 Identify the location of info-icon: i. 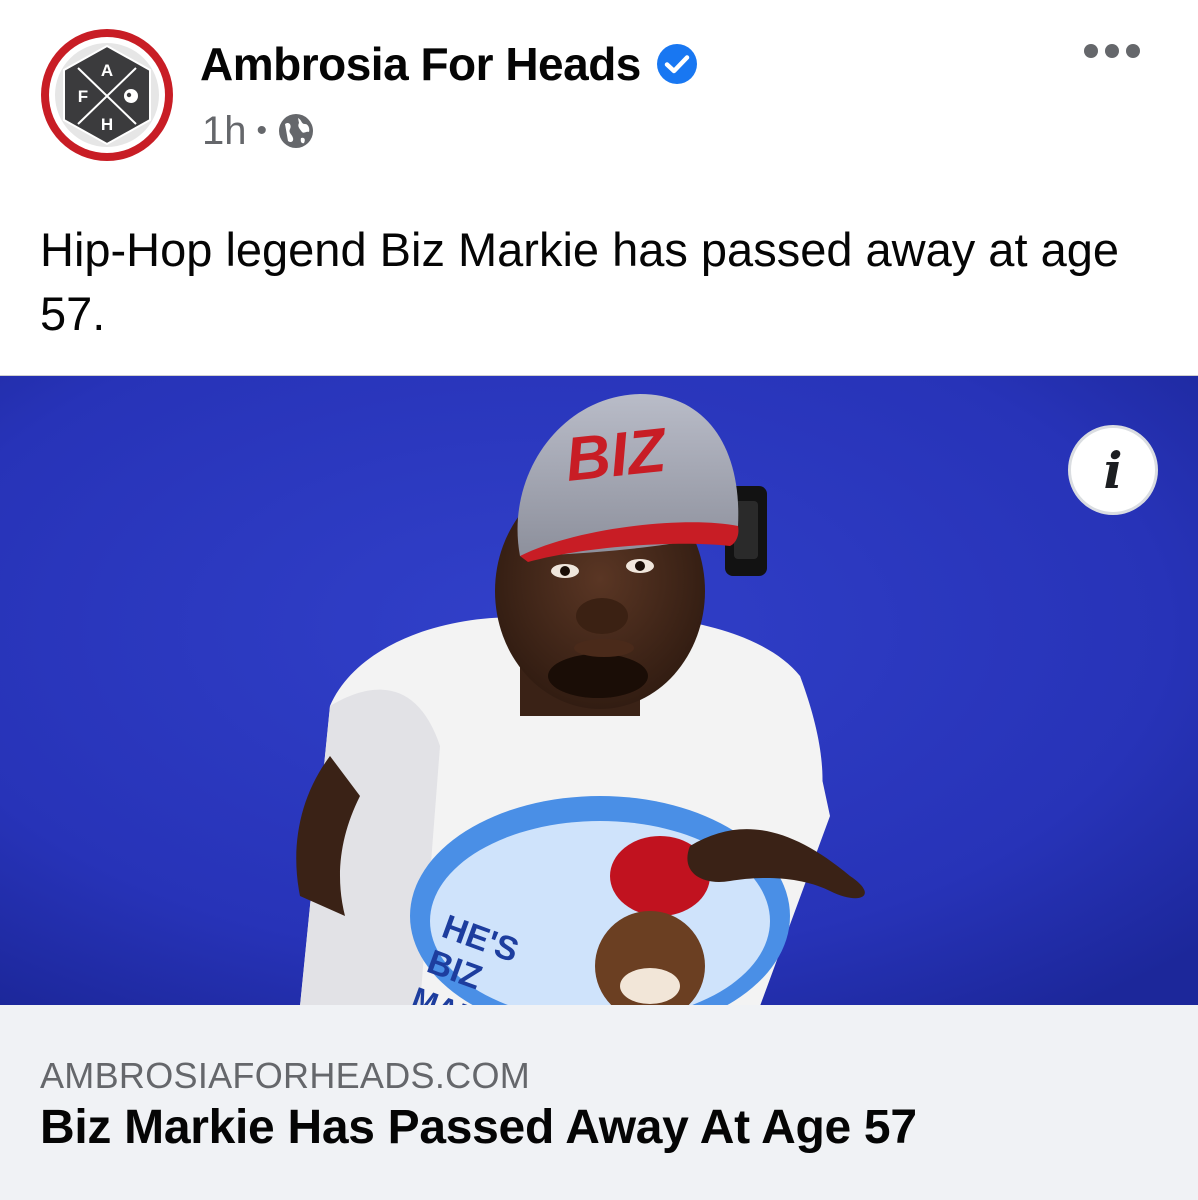
(1113, 470).